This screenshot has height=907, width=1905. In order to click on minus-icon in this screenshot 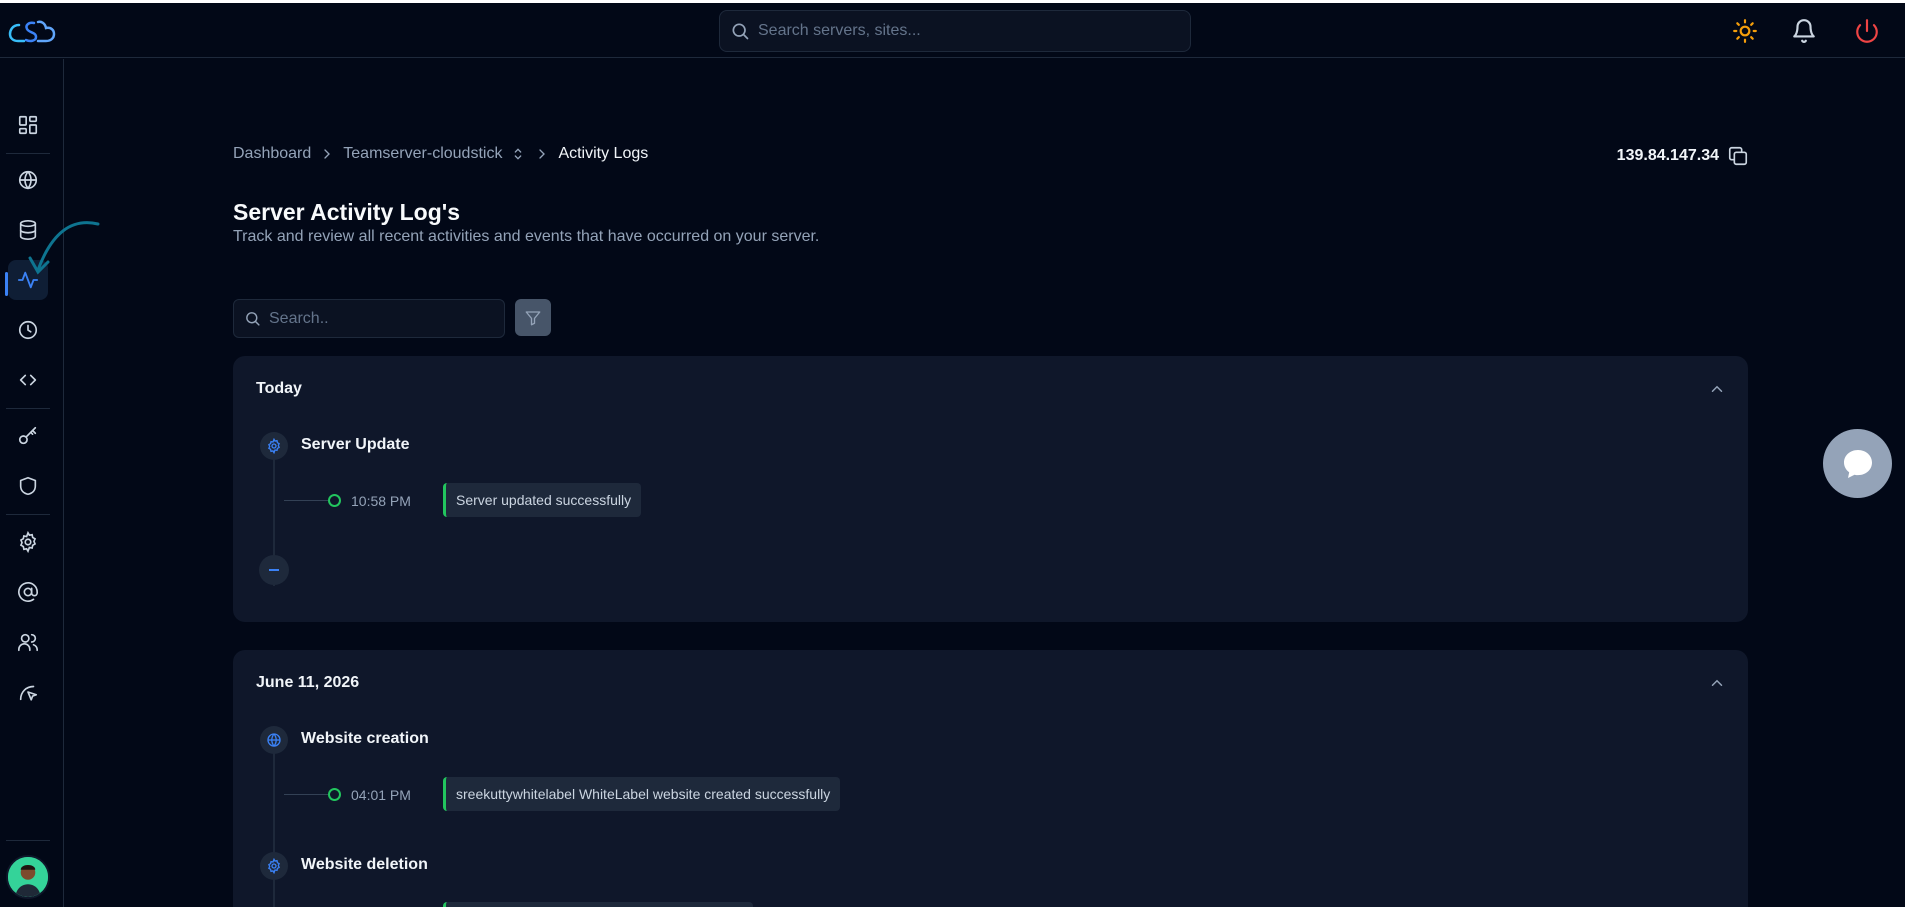, I will do `click(274, 570)`.